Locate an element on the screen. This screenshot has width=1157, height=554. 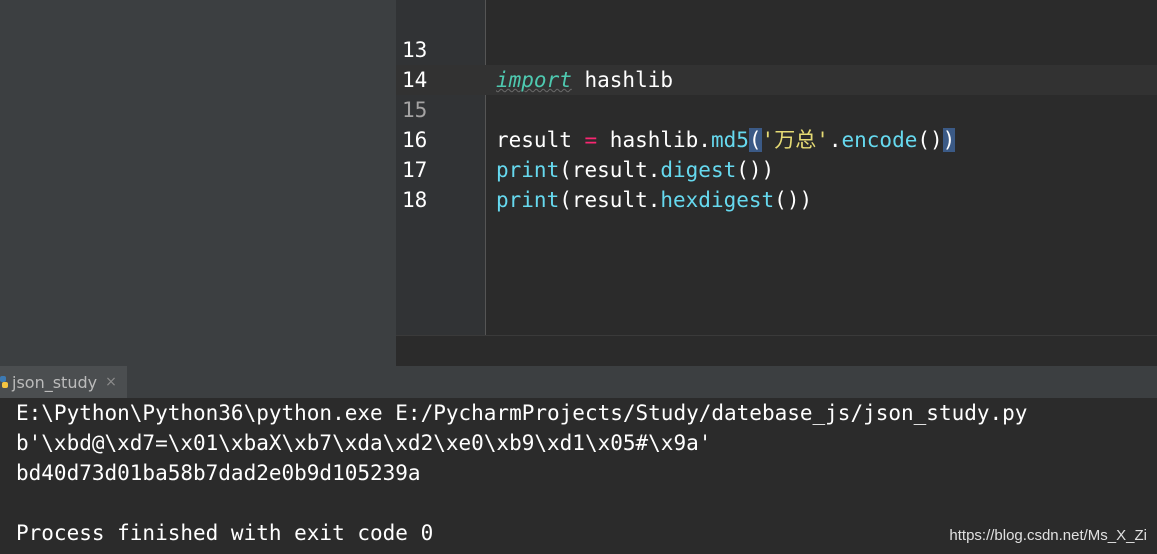
code-line: 14 is located at coordinates (776, 63).